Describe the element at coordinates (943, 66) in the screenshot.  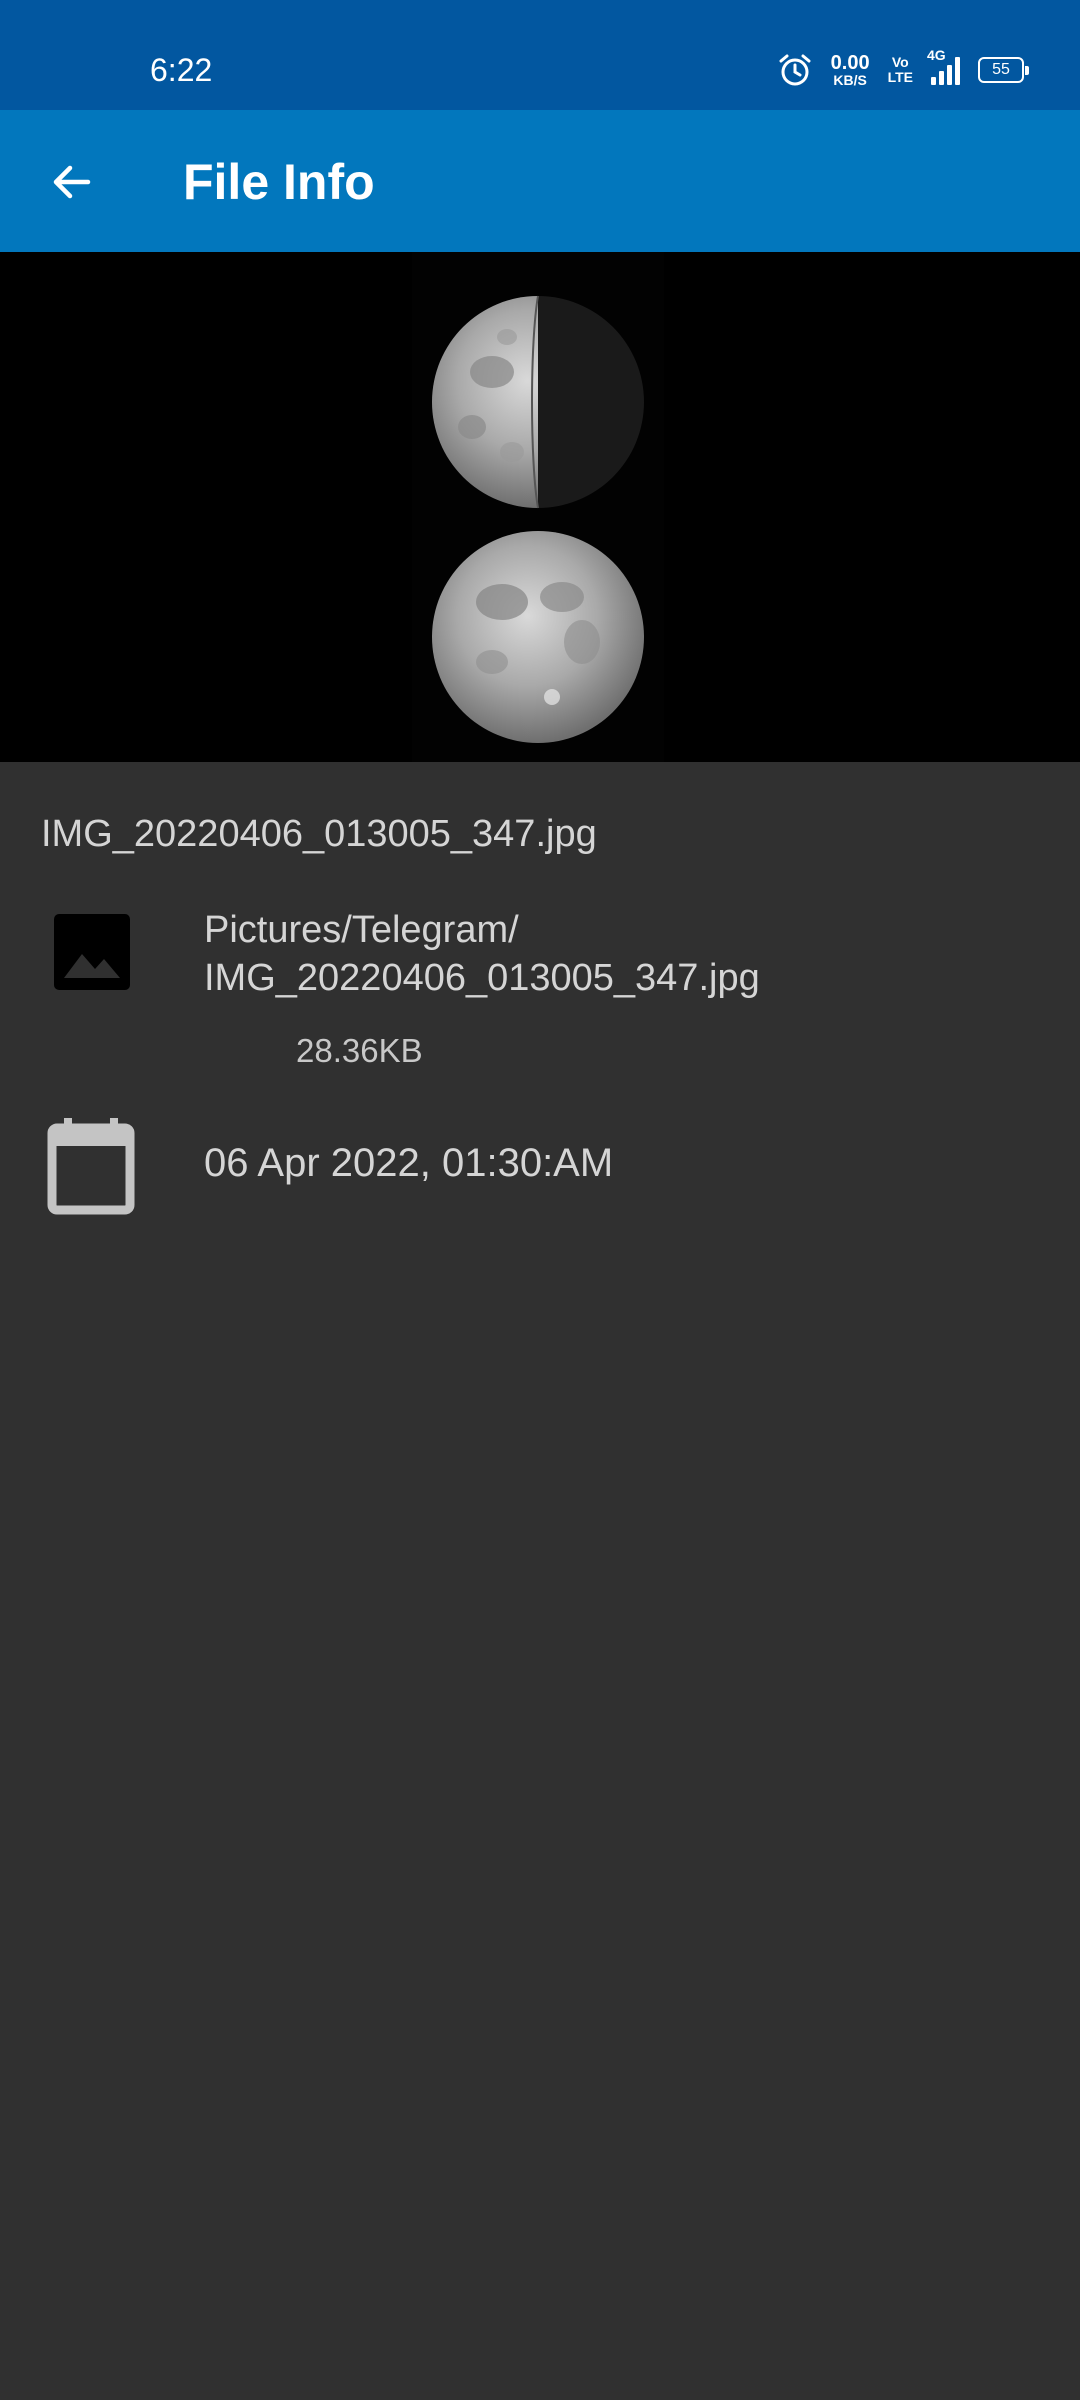
I see `signal-icon: 4G` at that location.